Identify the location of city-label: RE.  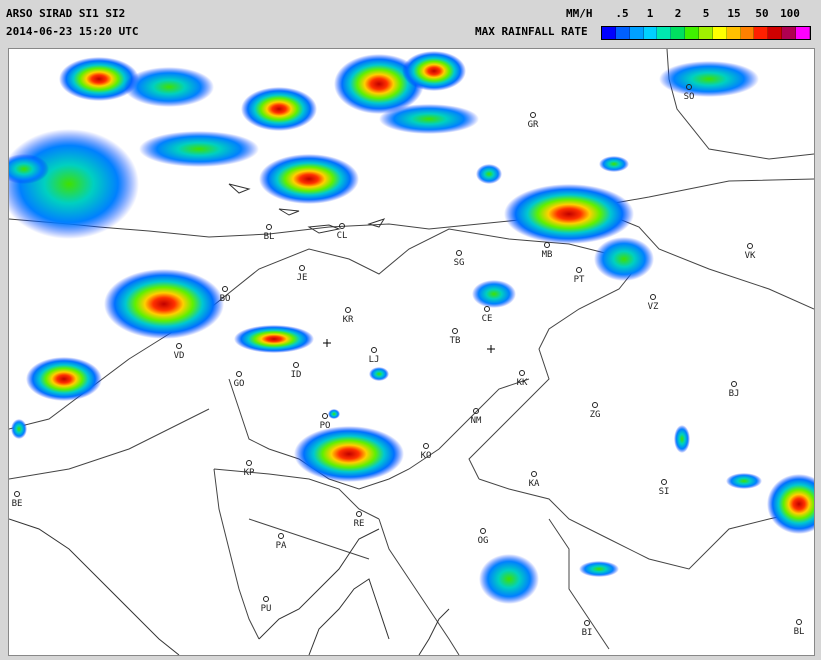
(359, 524).